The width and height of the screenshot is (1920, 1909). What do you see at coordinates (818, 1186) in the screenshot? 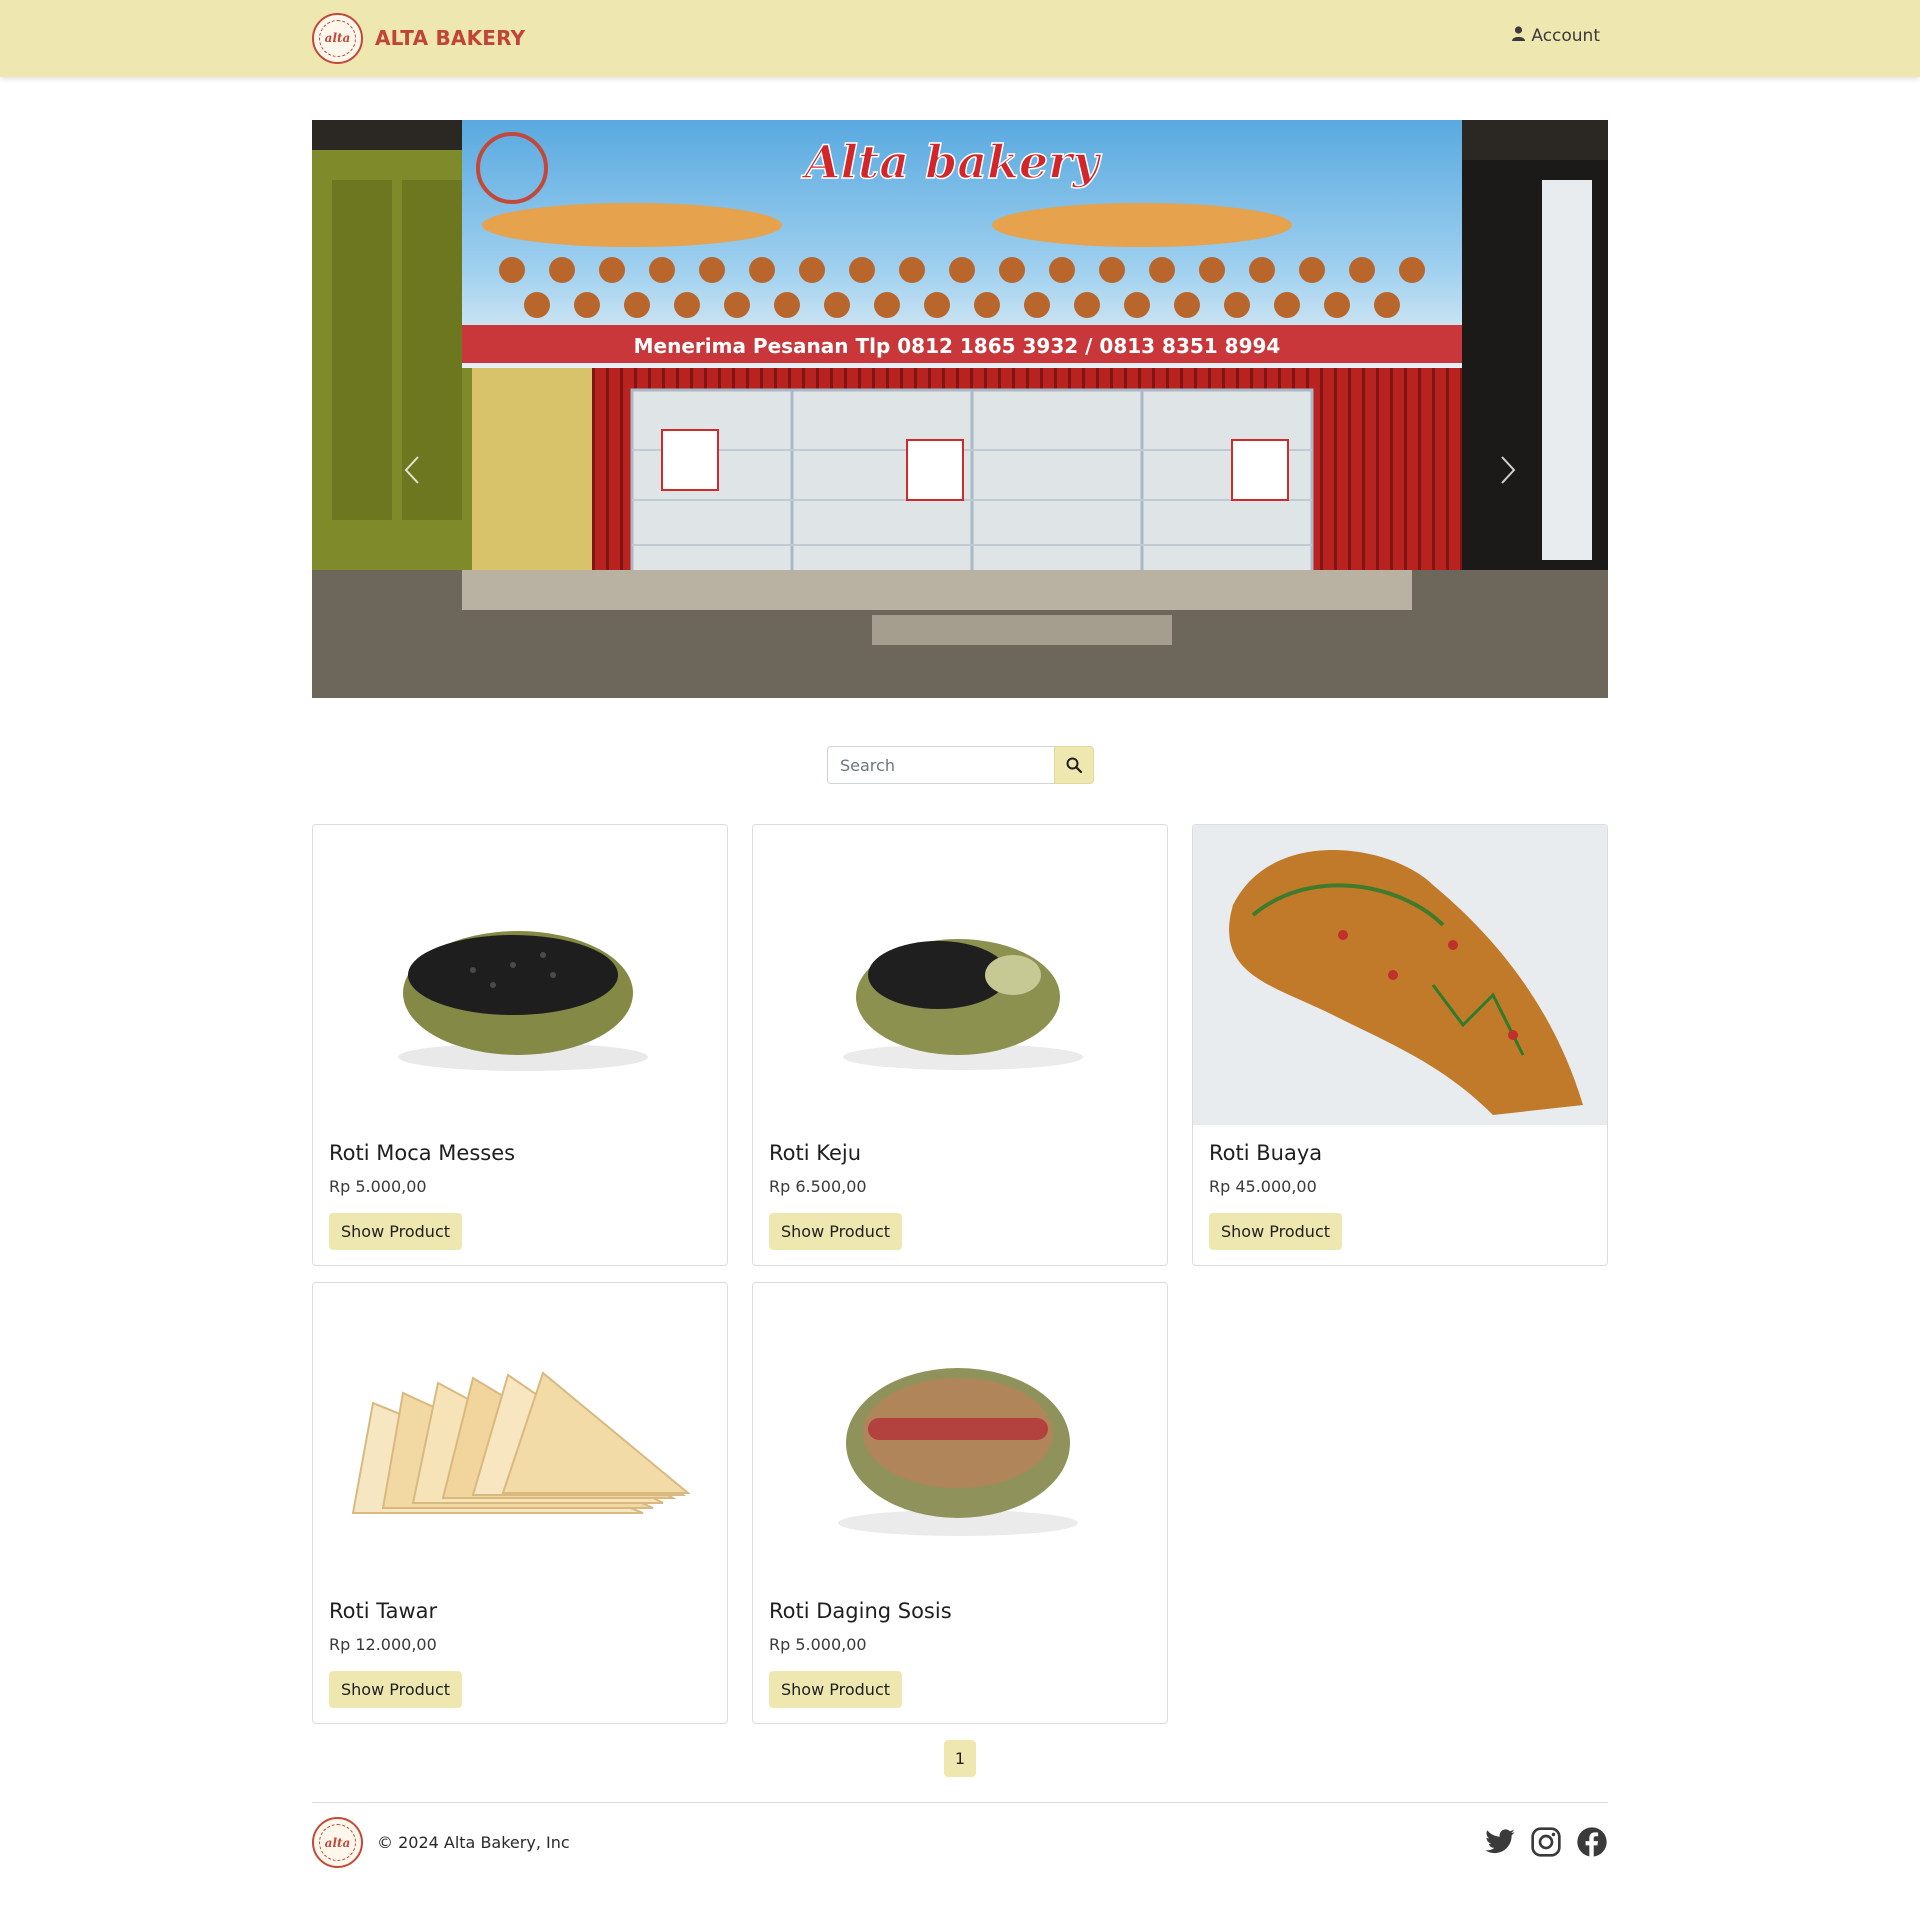
I see `product-price: Rp 6.500,00` at bounding box center [818, 1186].